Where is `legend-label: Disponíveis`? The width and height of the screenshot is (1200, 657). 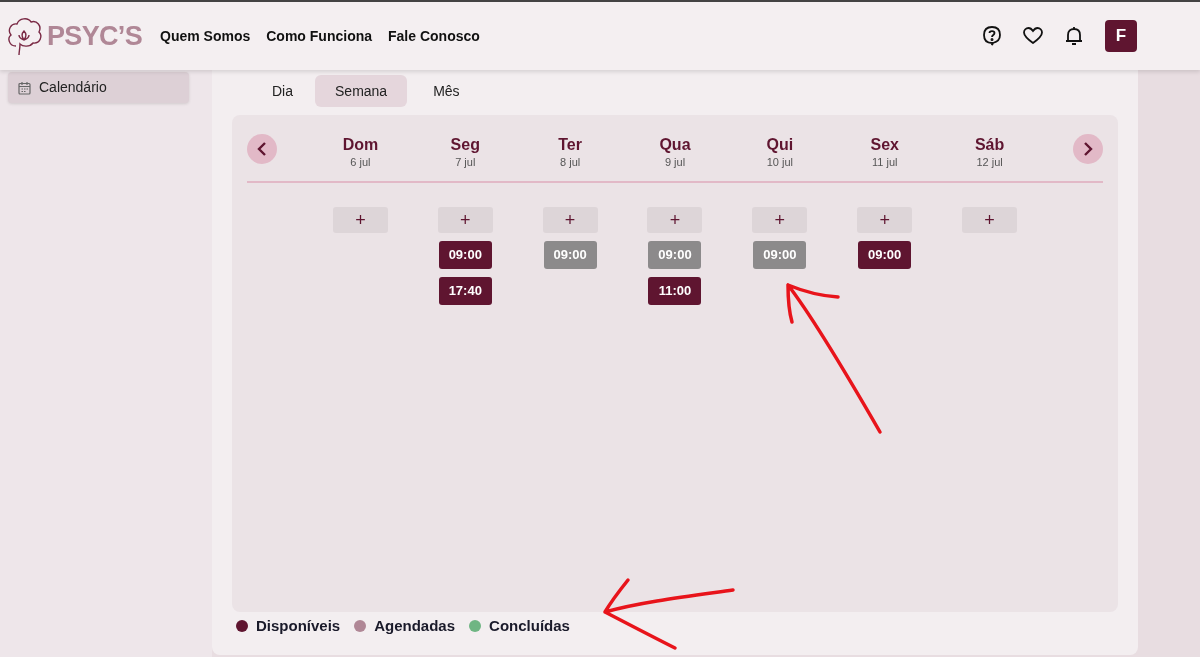
legend-label: Disponíveis is located at coordinates (298, 626).